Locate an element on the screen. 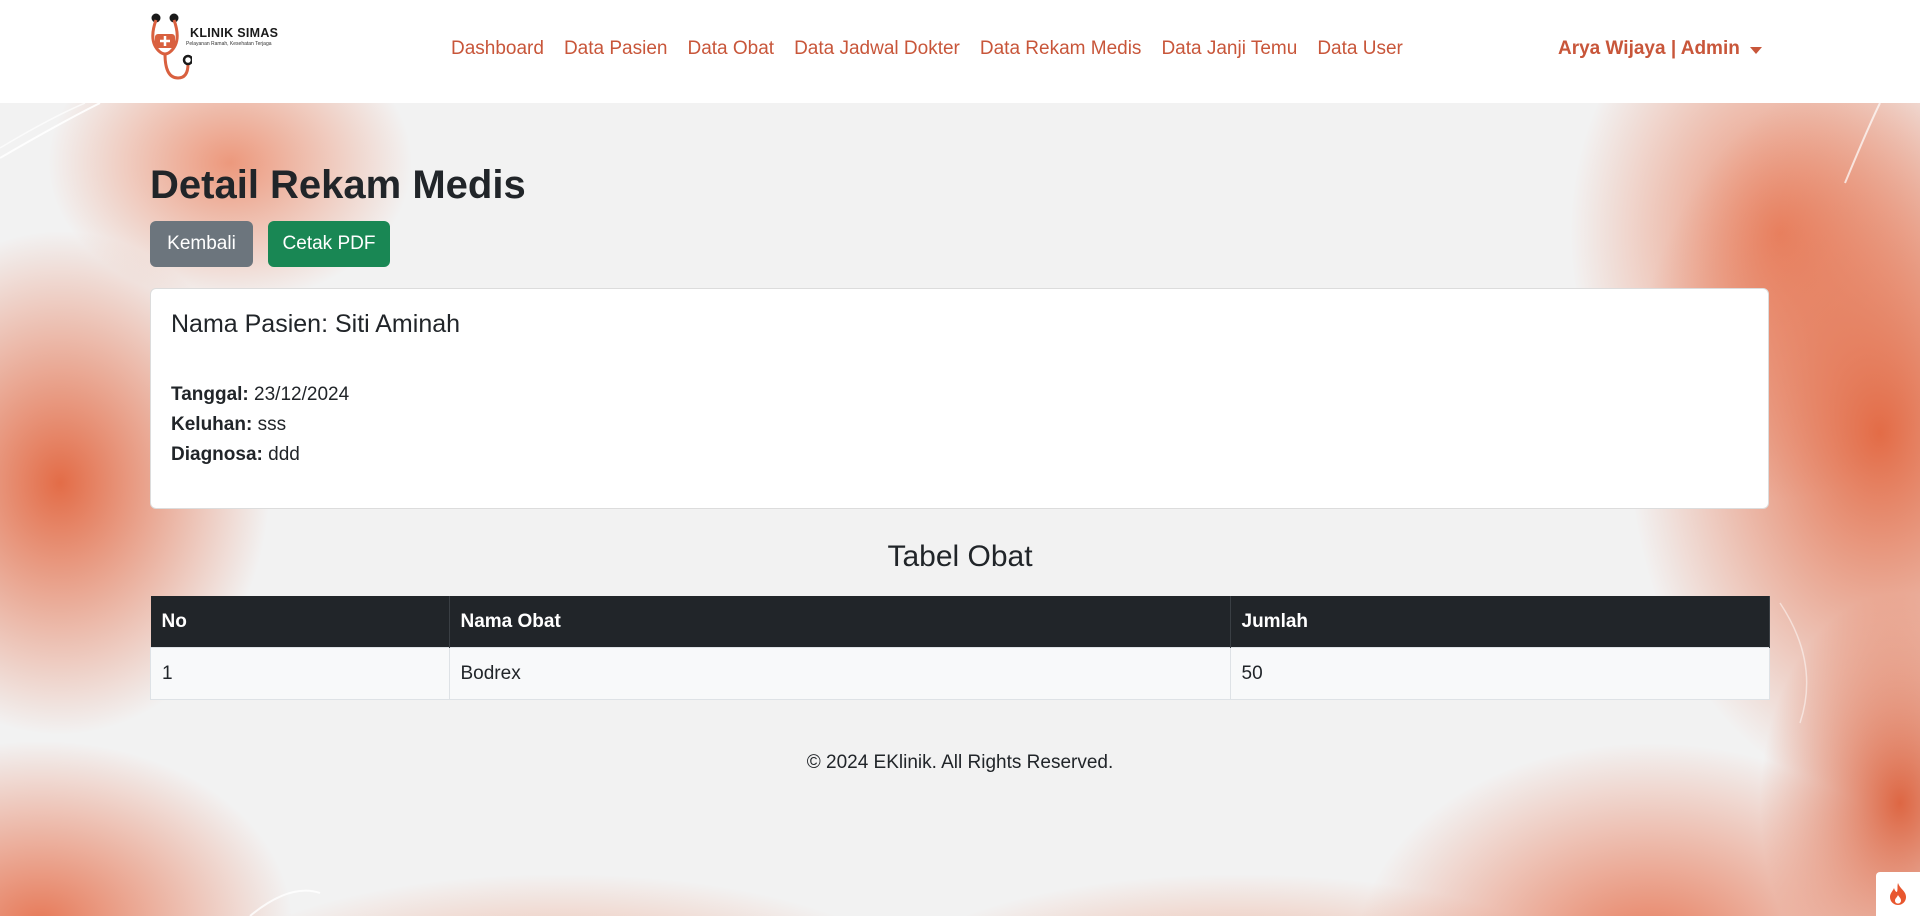  back-button: Kembali is located at coordinates (201, 244).